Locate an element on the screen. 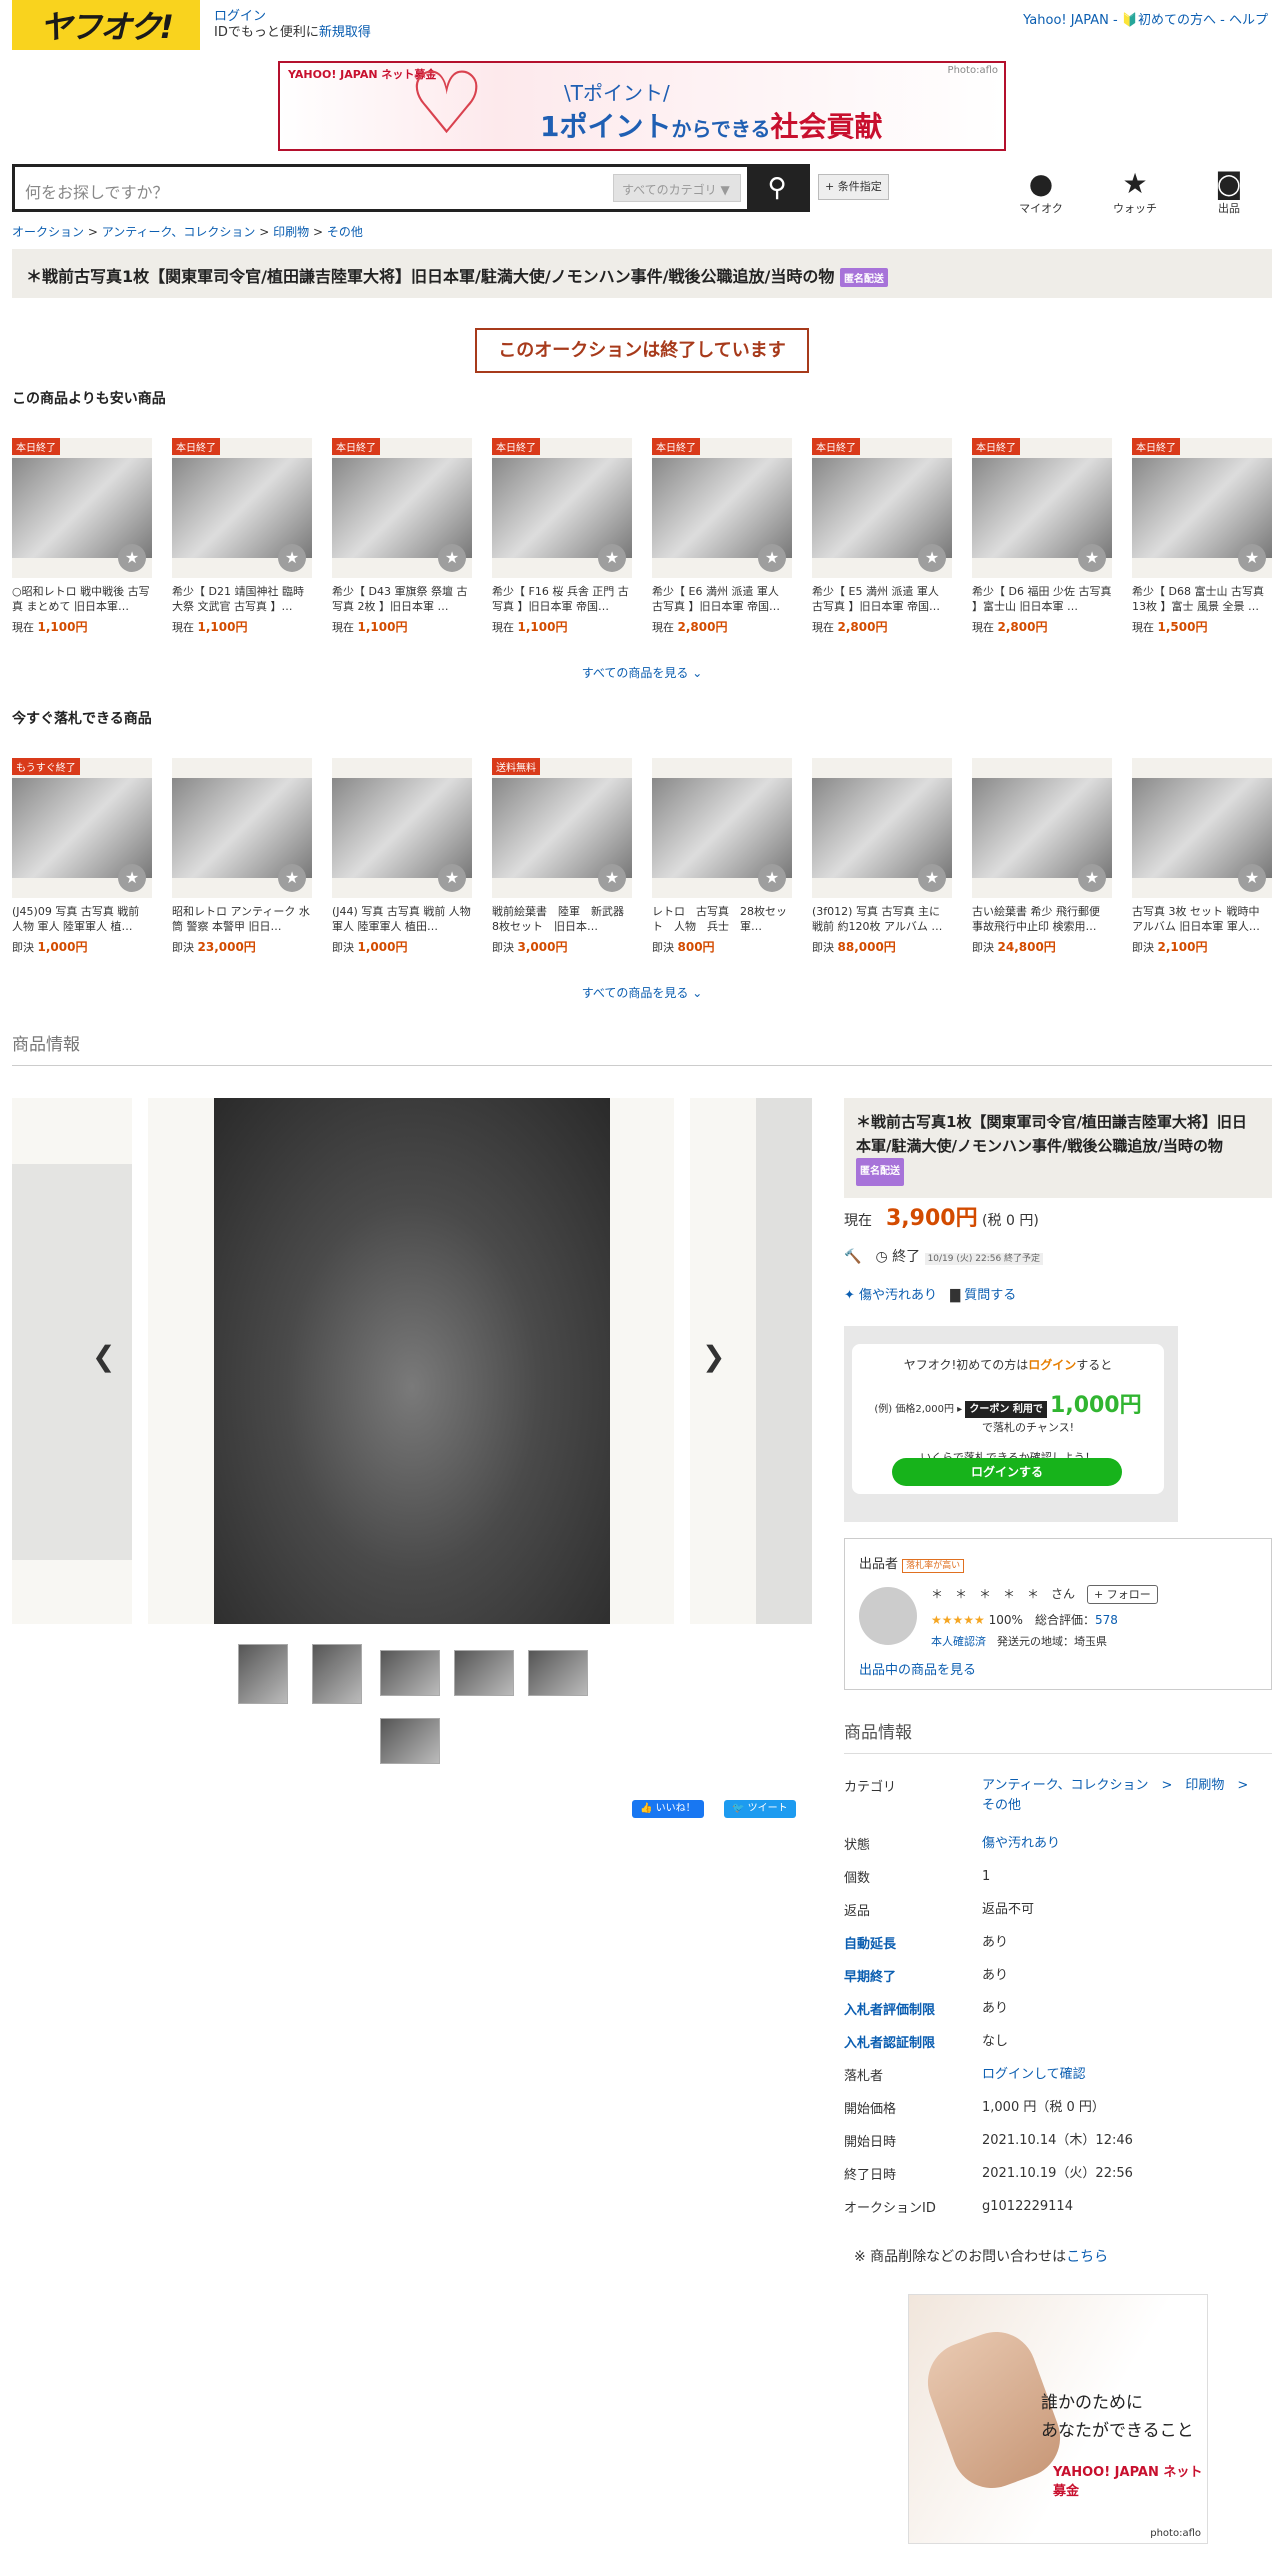 The image size is (1284, 2568). breadcrumb-item: 印刷物 is located at coordinates (291, 232).